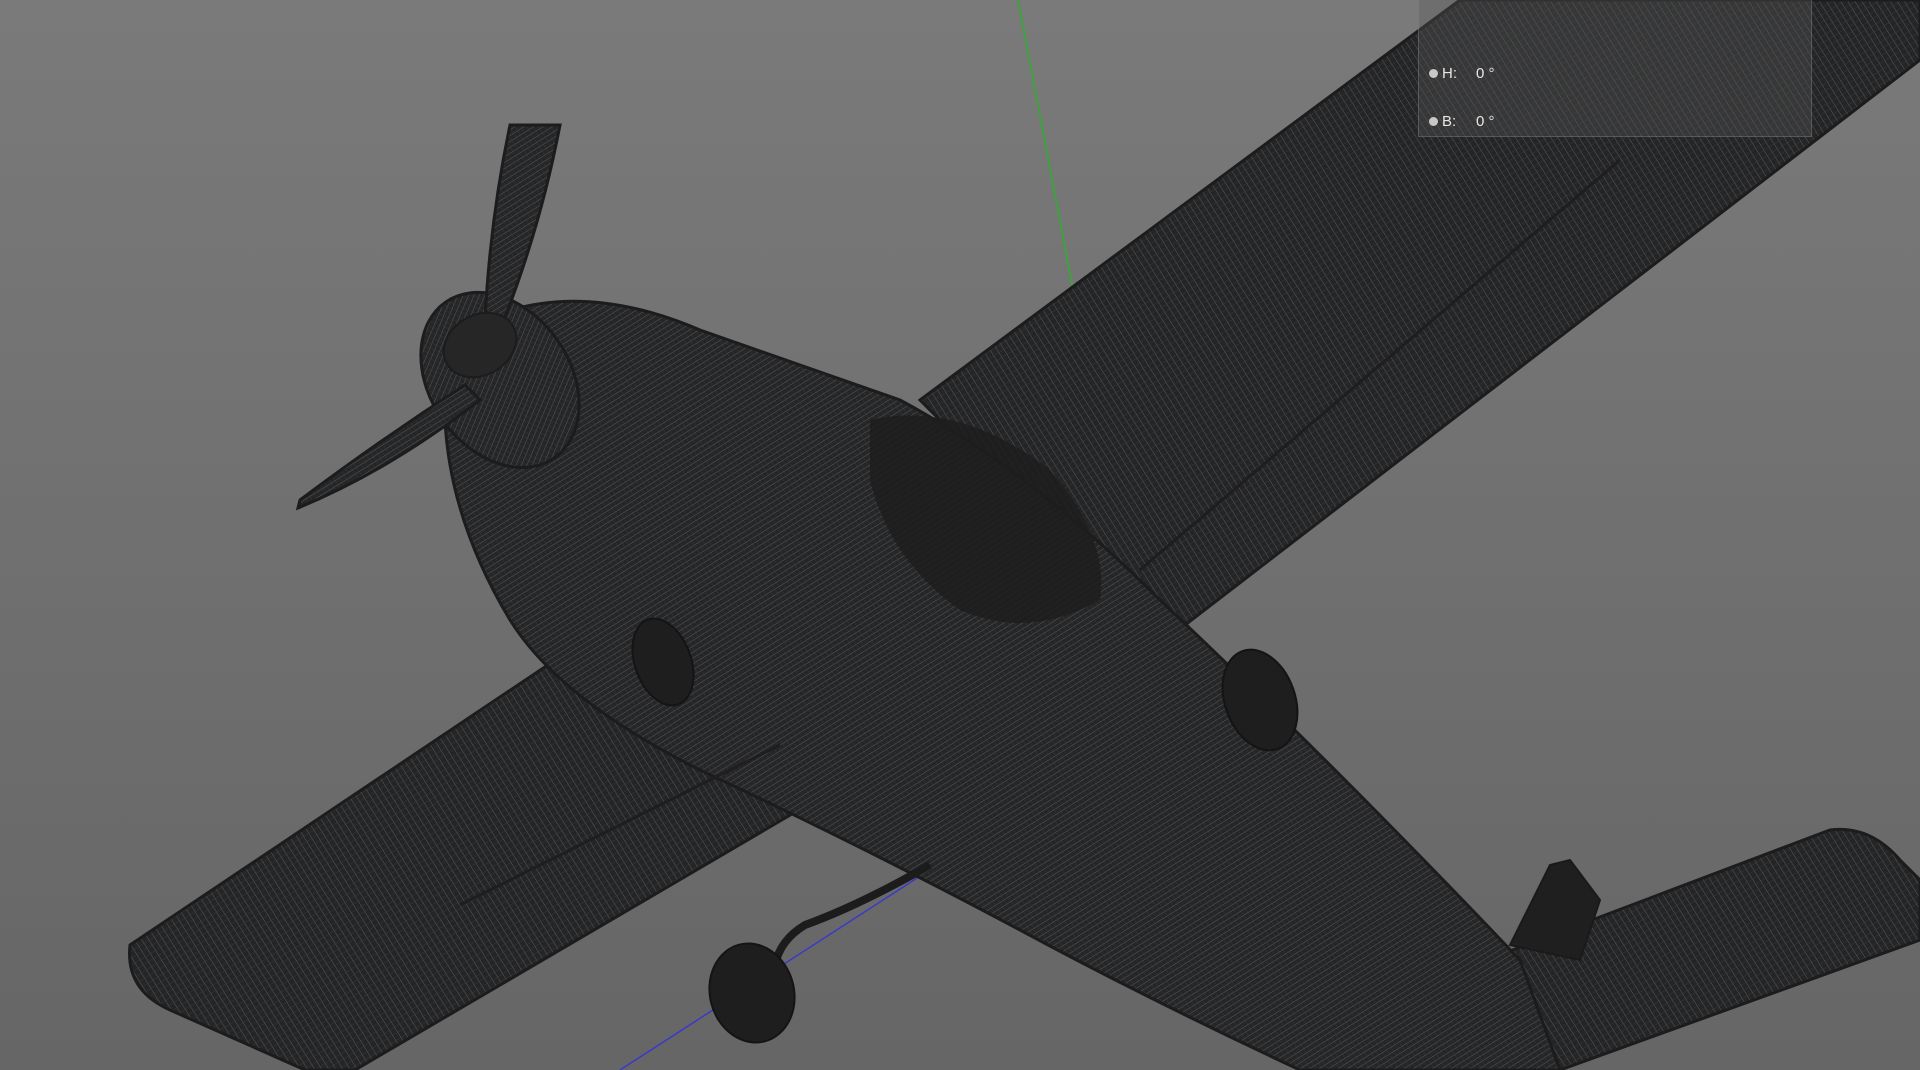  Describe the element at coordinates (751, 993) in the screenshot. I see `nose-wheel` at that location.